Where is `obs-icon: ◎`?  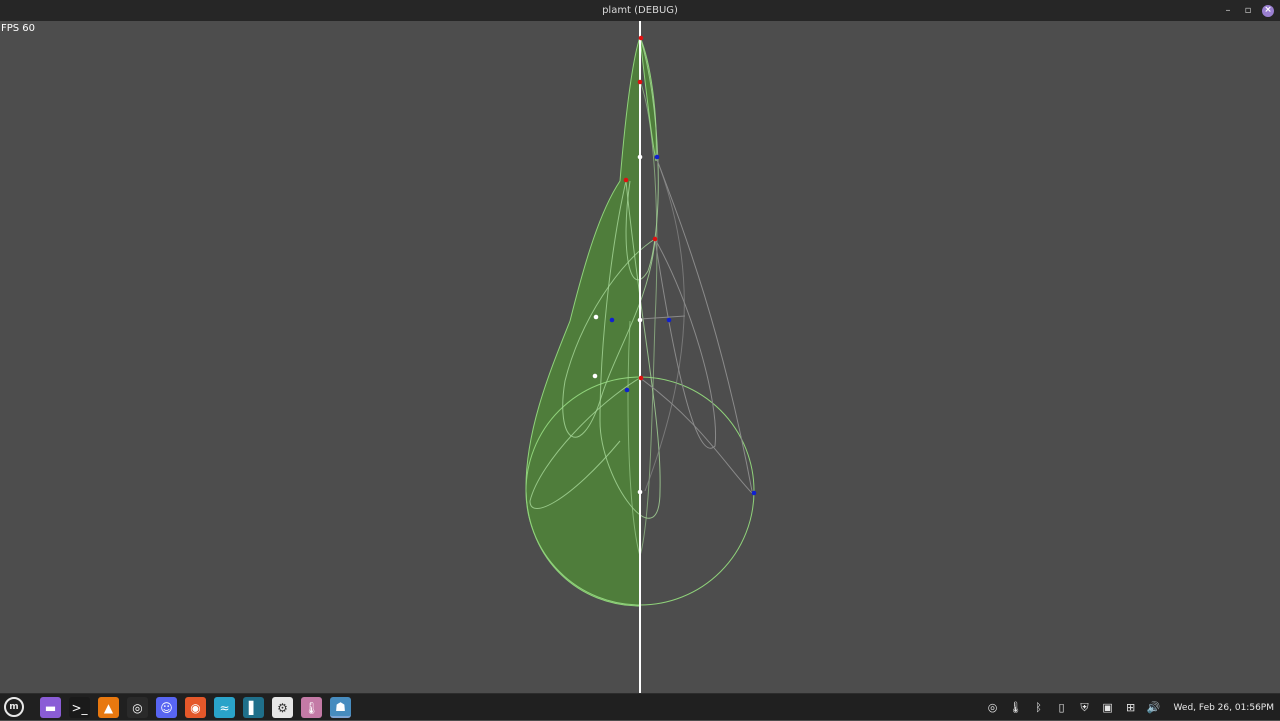 obs-icon: ◎ is located at coordinates (137, 707).